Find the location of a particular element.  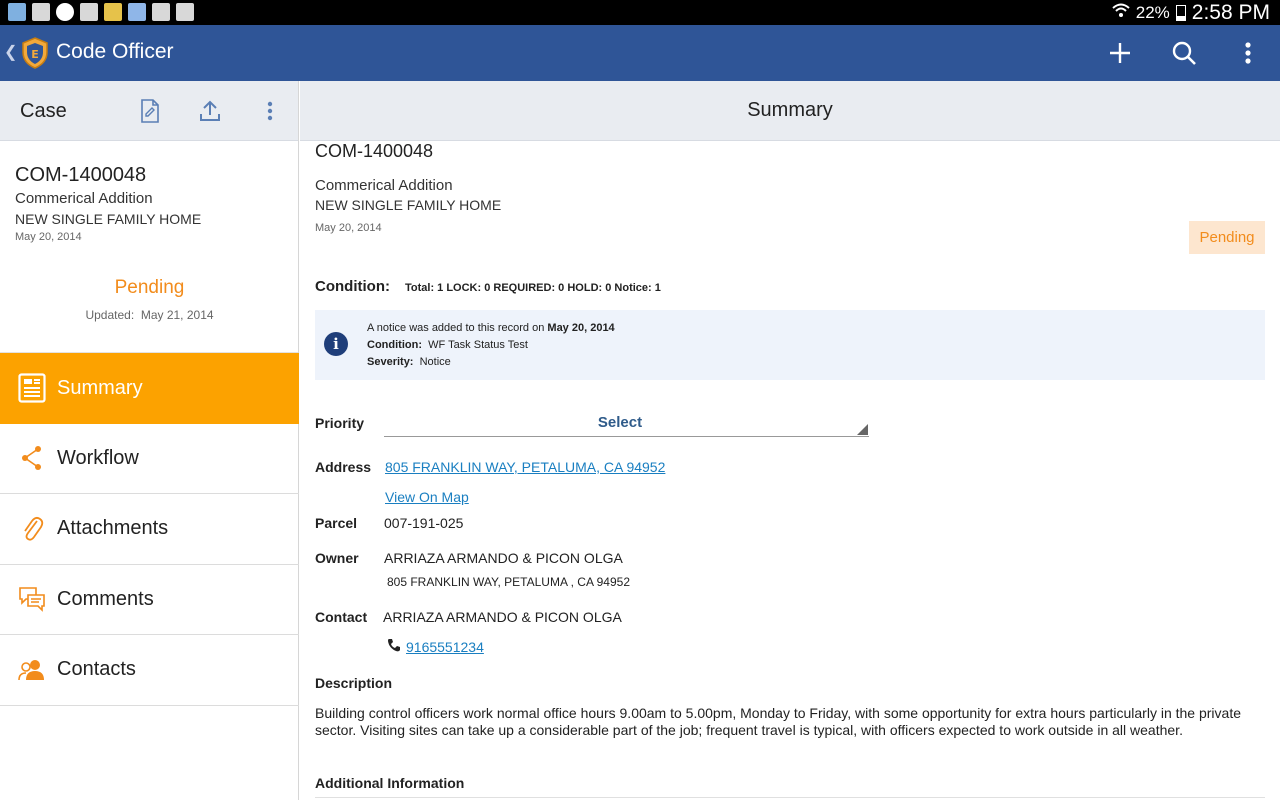

upload-button is located at coordinates (210, 111).